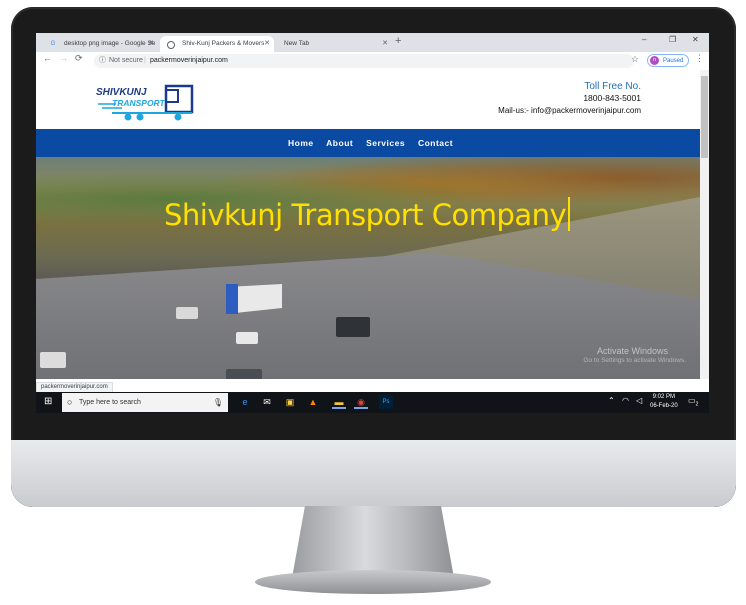 Image resolution: width=746 pixels, height=605 pixels. I want to click on security-label: Not secure, so click(126, 60).